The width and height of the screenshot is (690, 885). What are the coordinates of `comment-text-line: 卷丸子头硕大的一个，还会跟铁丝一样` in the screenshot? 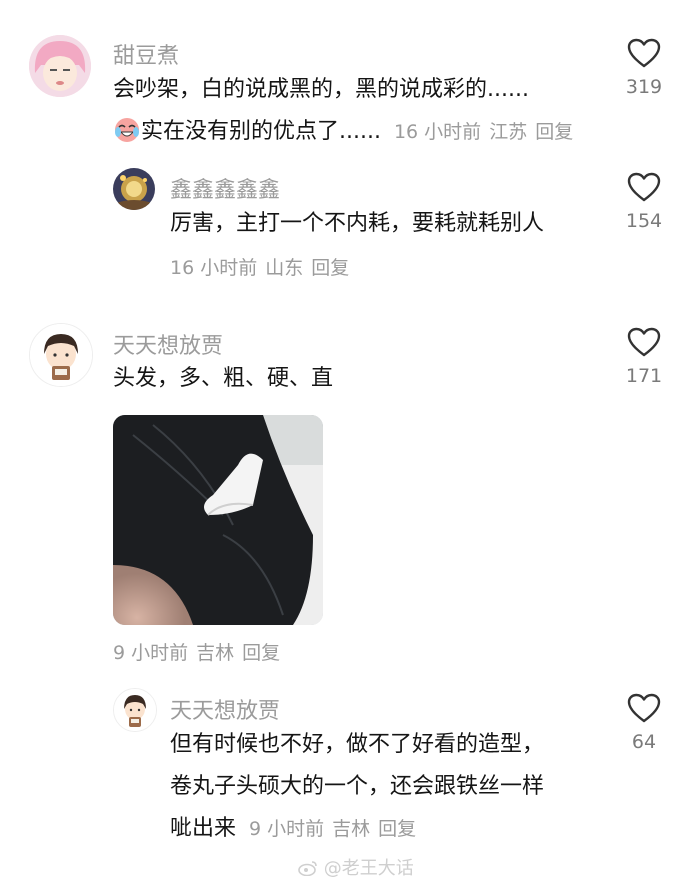 It's located at (357, 786).